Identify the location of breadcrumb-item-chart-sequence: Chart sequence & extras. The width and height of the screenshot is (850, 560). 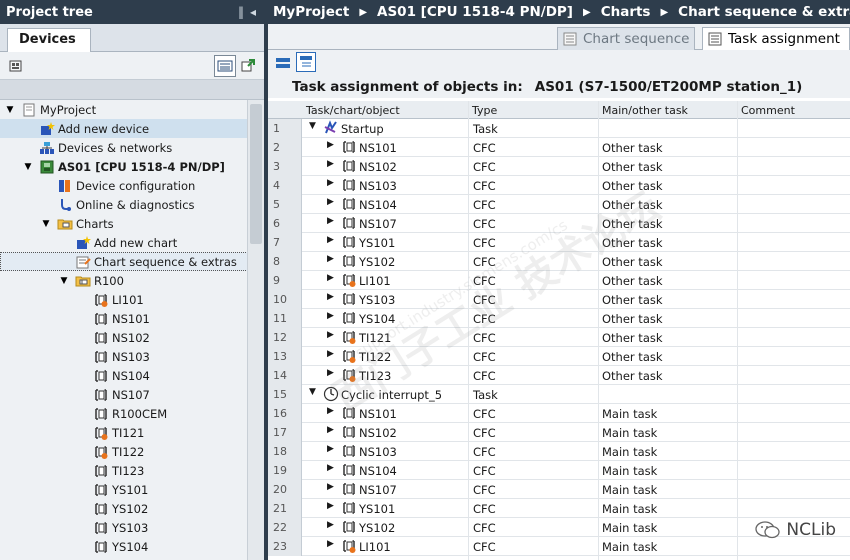
(764, 12).